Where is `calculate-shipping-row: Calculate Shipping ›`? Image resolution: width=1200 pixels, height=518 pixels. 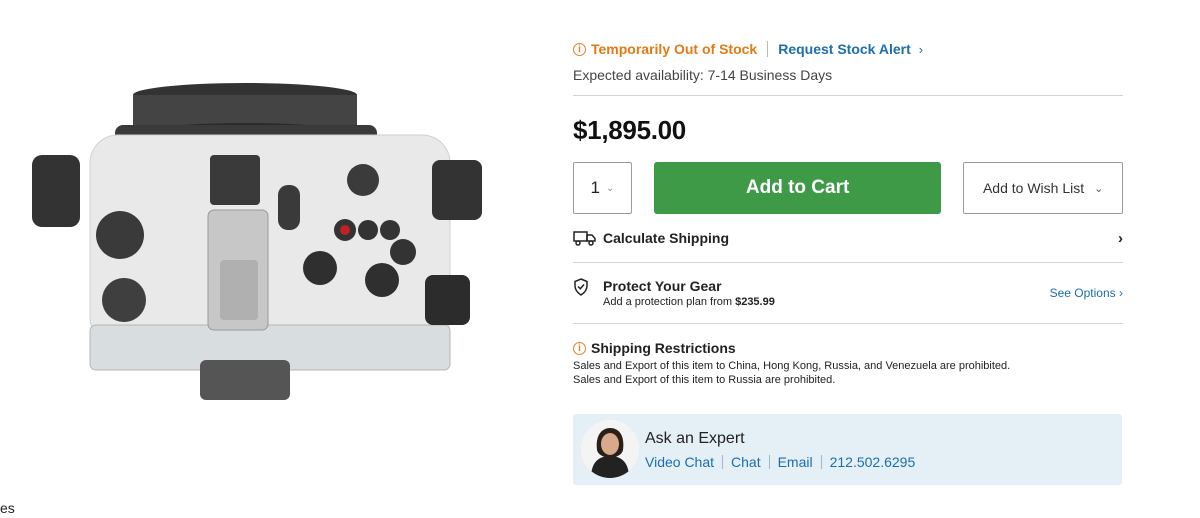
calculate-shipping-row: Calculate Shipping › is located at coordinates (848, 238).